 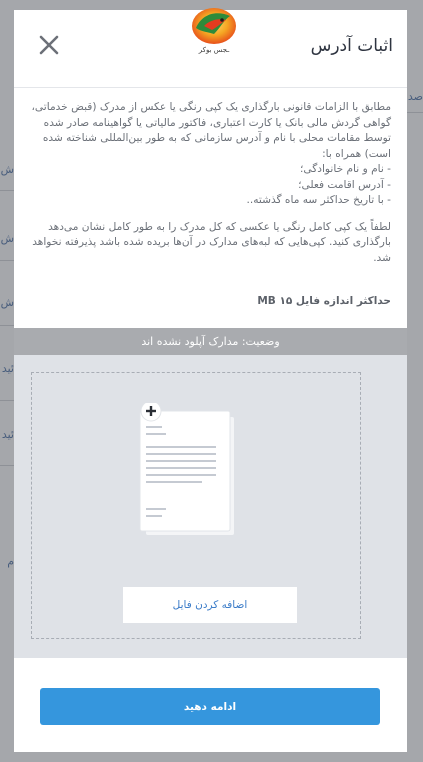 What do you see at coordinates (318, 200) in the screenshot?
I see `requirement-item: - با تاریخ حداکثر سه ماه گذشته..` at bounding box center [318, 200].